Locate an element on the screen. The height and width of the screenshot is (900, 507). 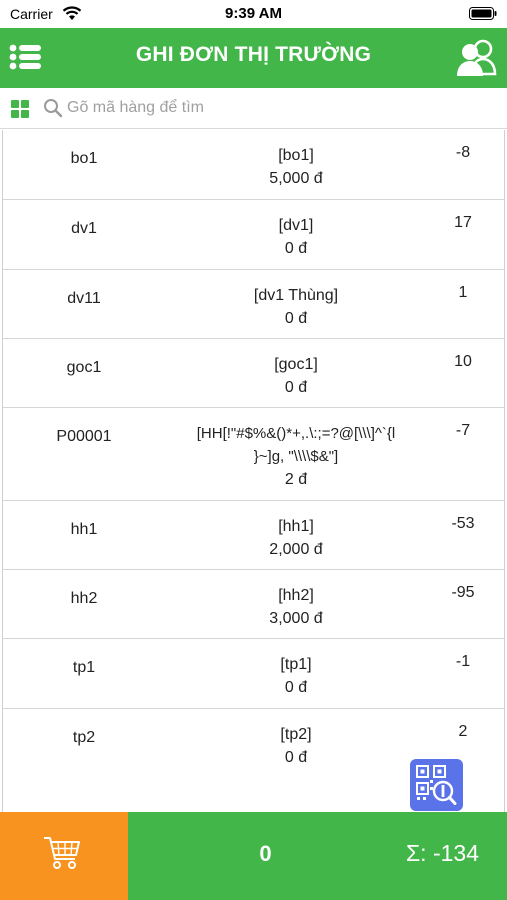
item-qty: -8 is located at coordinates (463, 152).